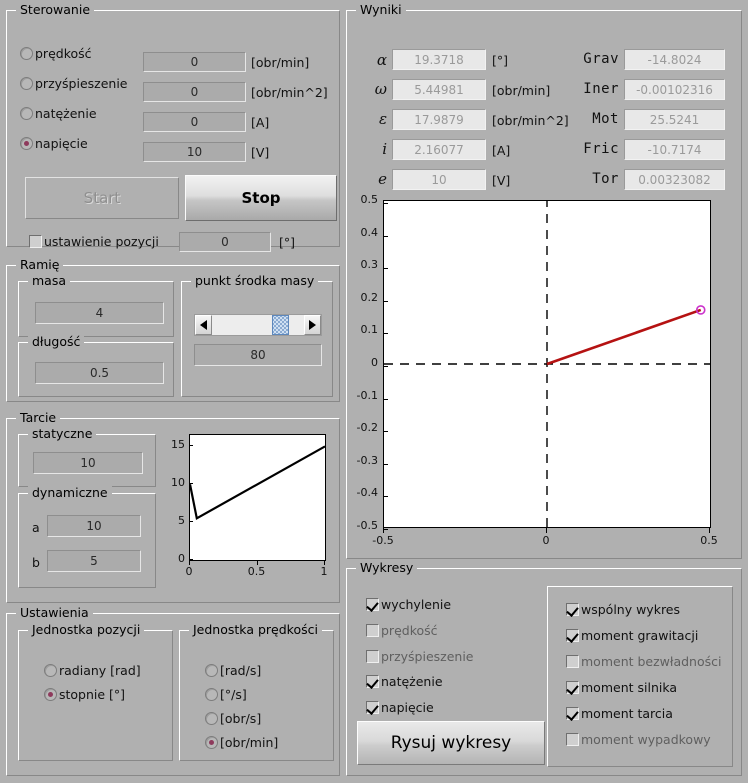 The image size is (748, 783). Describe the element at coordinates (226, 694) in the screenshot. I see `radio-deg-s: [°/s]` at that location.